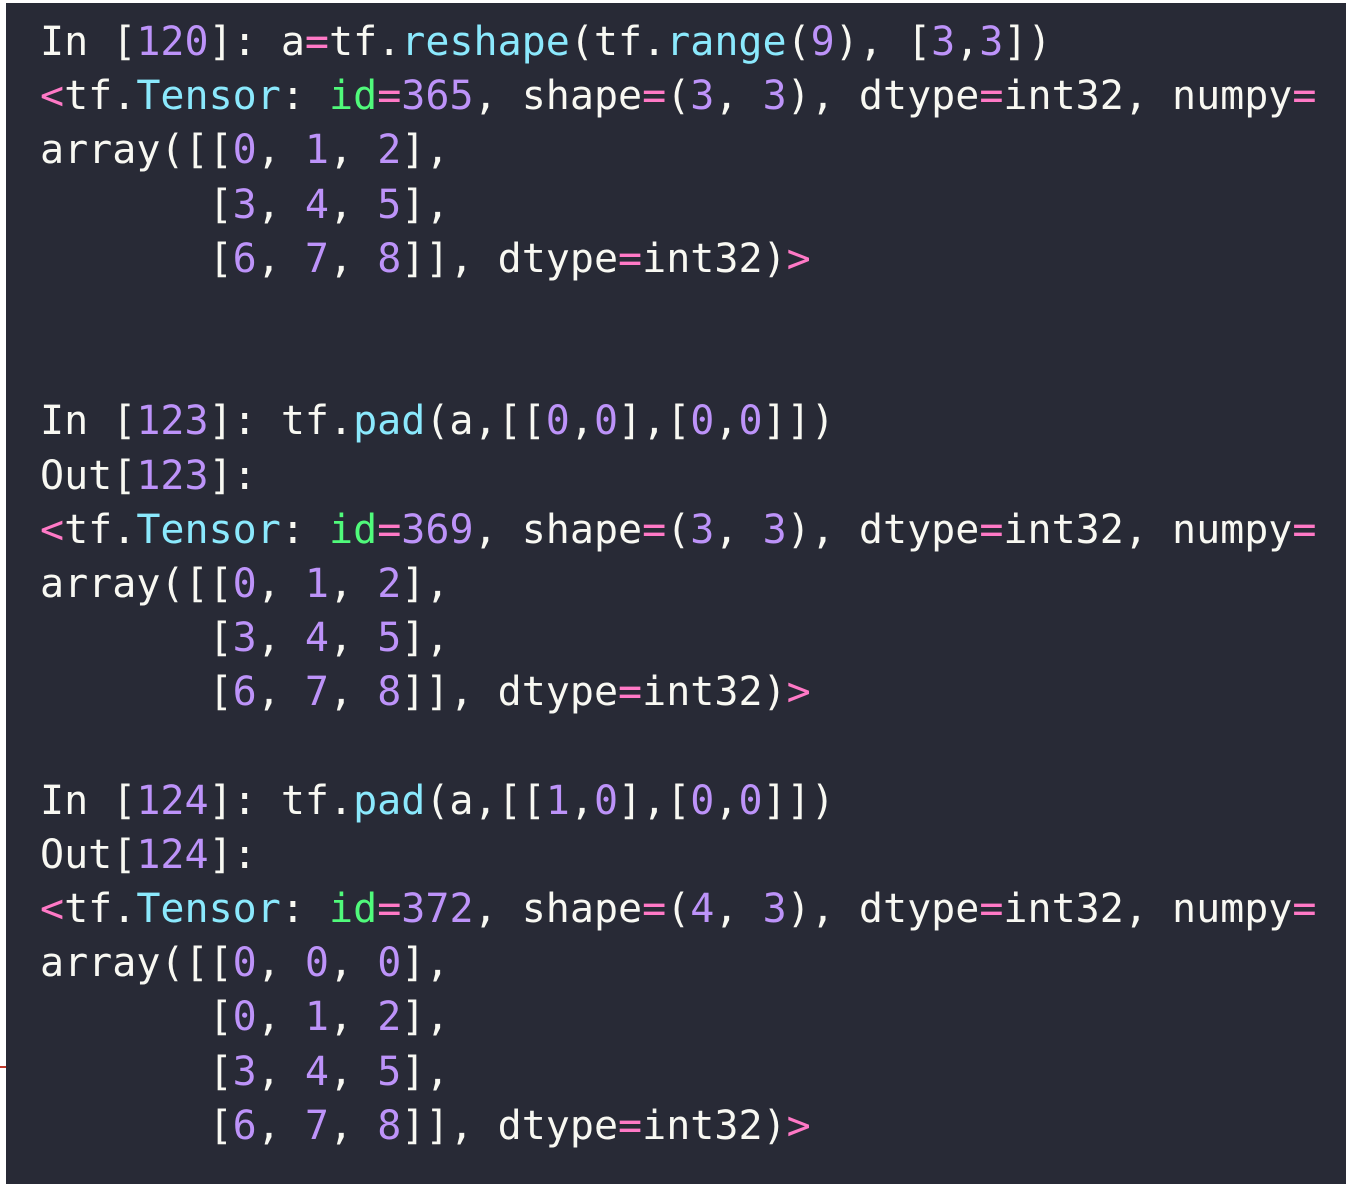  Describe the element at coordinates (883, 529) in the screenshot. I see `token-default: ), dtype` at that location.